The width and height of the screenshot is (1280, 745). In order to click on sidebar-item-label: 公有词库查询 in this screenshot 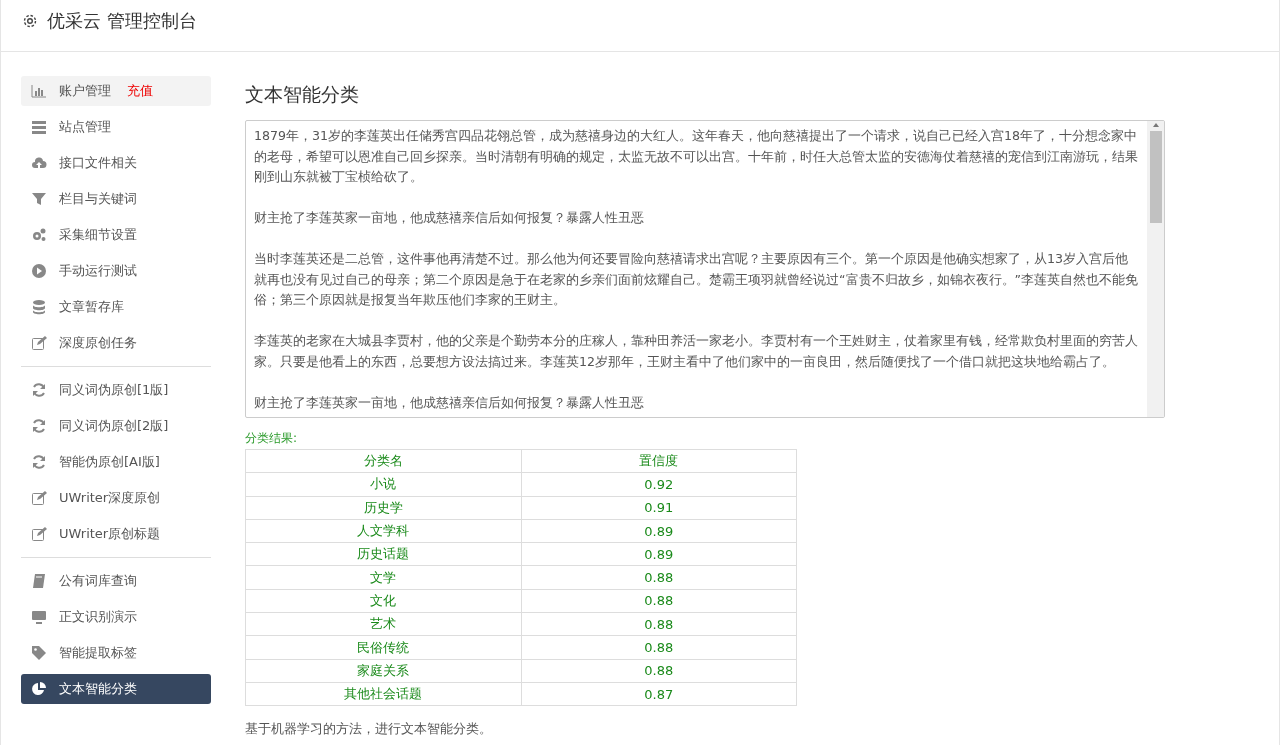, I will do `click(98, 581)`.